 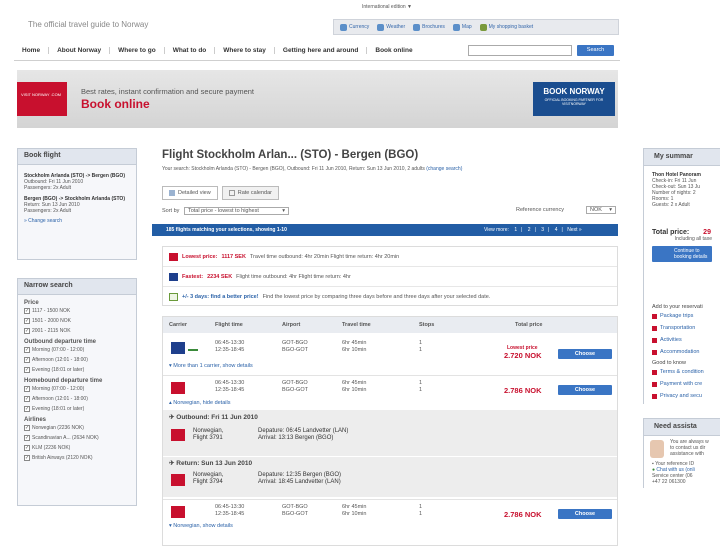 I want to click on airline-option: ✓ KLM (2236 NOK), so click(x=77, y=448).